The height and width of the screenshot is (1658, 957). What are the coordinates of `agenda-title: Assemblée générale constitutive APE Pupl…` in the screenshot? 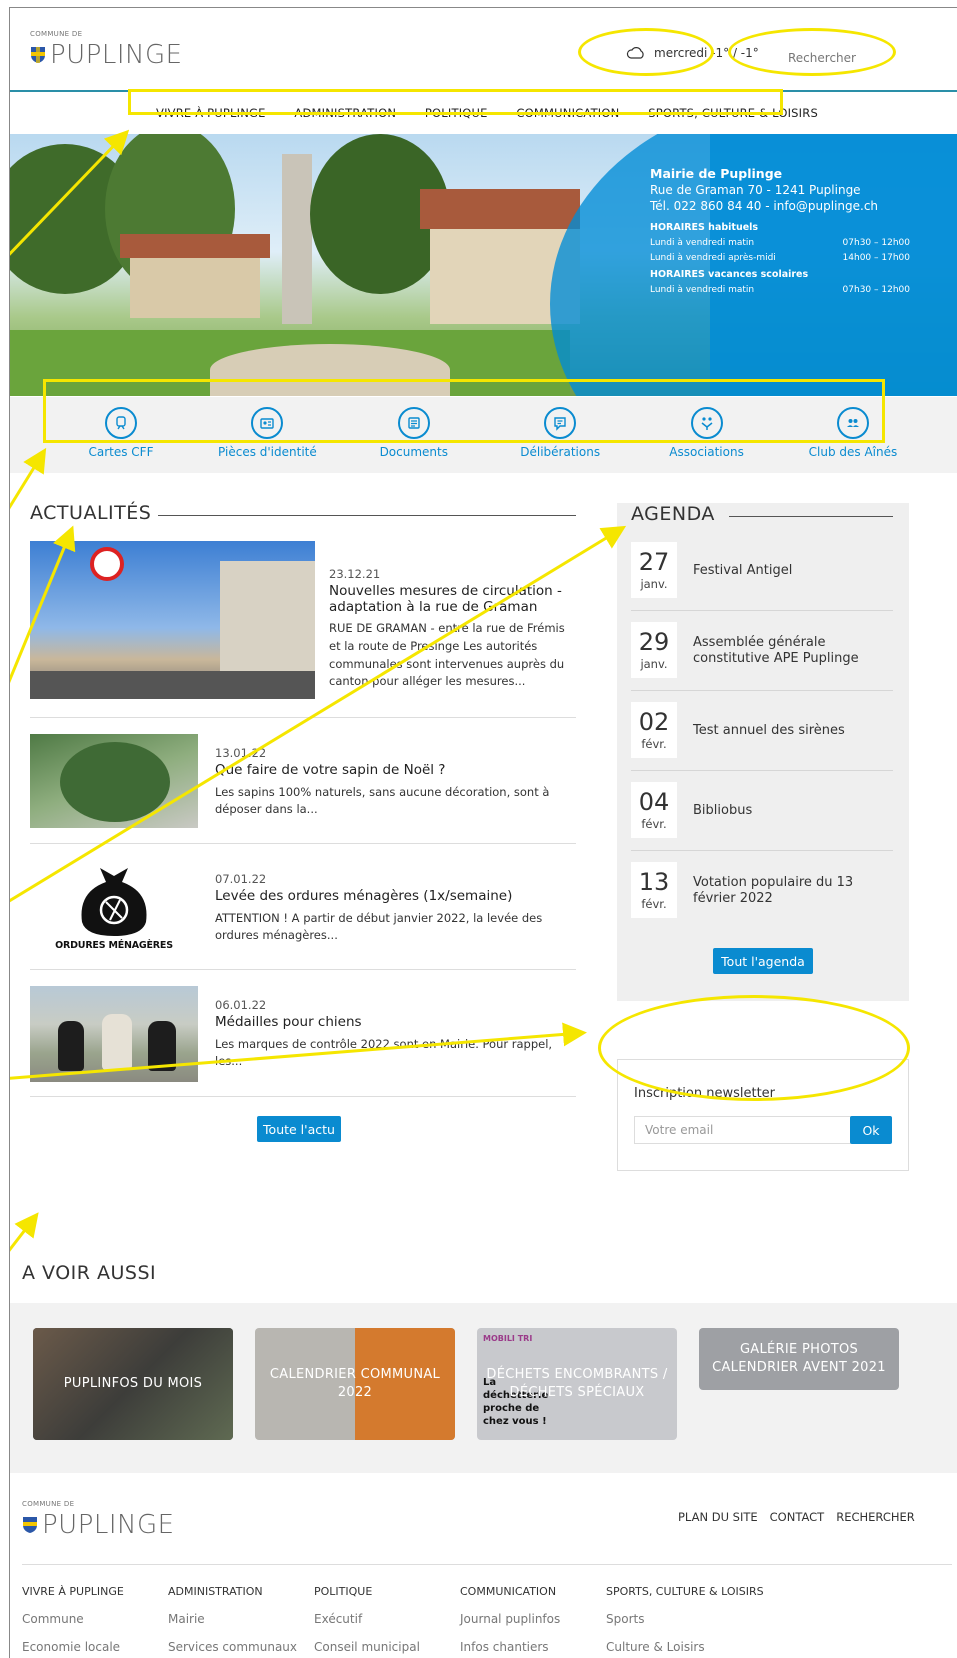 It's located at (776, 650).